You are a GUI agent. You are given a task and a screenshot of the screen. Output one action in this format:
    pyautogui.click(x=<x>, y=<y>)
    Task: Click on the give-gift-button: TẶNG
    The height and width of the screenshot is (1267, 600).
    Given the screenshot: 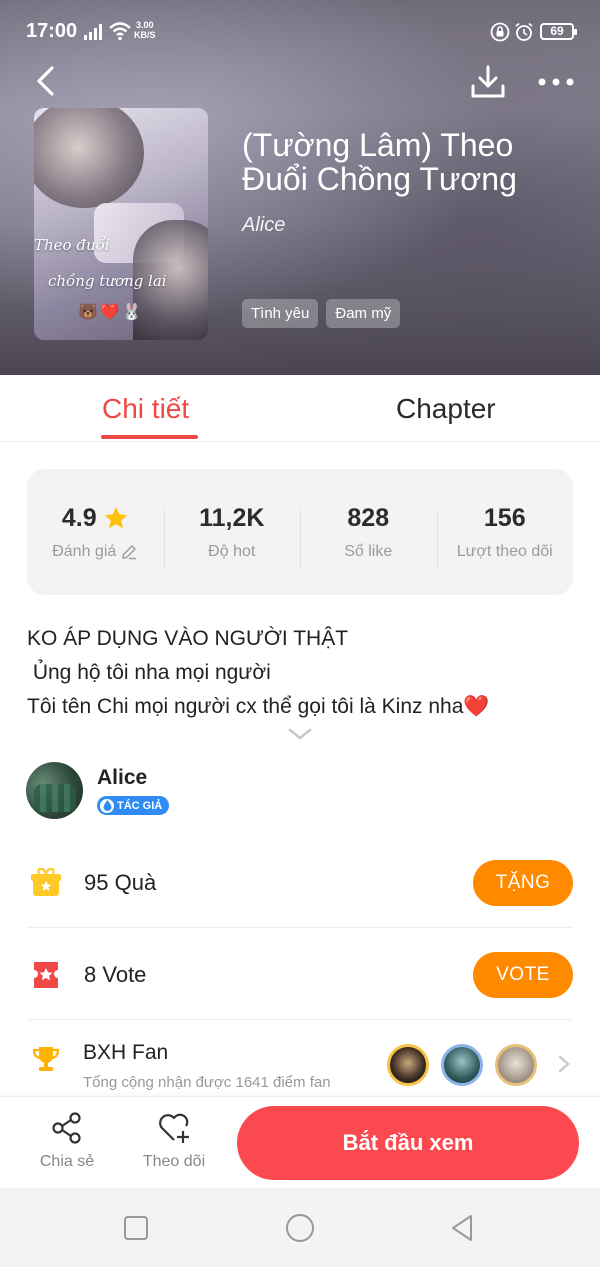 What is the action you would take?
    pyautogui.click(x=523, y=883)
    